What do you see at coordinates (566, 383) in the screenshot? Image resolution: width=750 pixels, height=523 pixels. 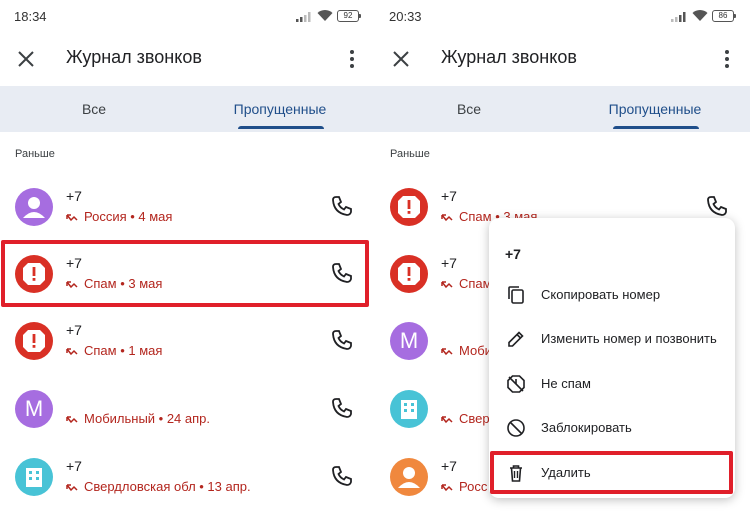 I see `menu-item-label: Не спам` at bounding box center [566, 383].